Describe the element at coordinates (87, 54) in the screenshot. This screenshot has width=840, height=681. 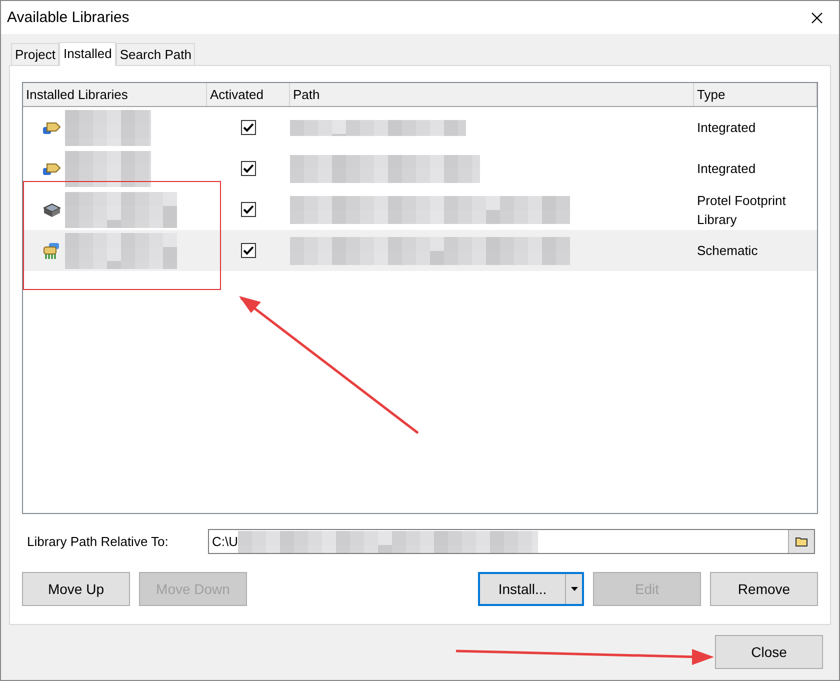
I see `tab: Installed` at that location.